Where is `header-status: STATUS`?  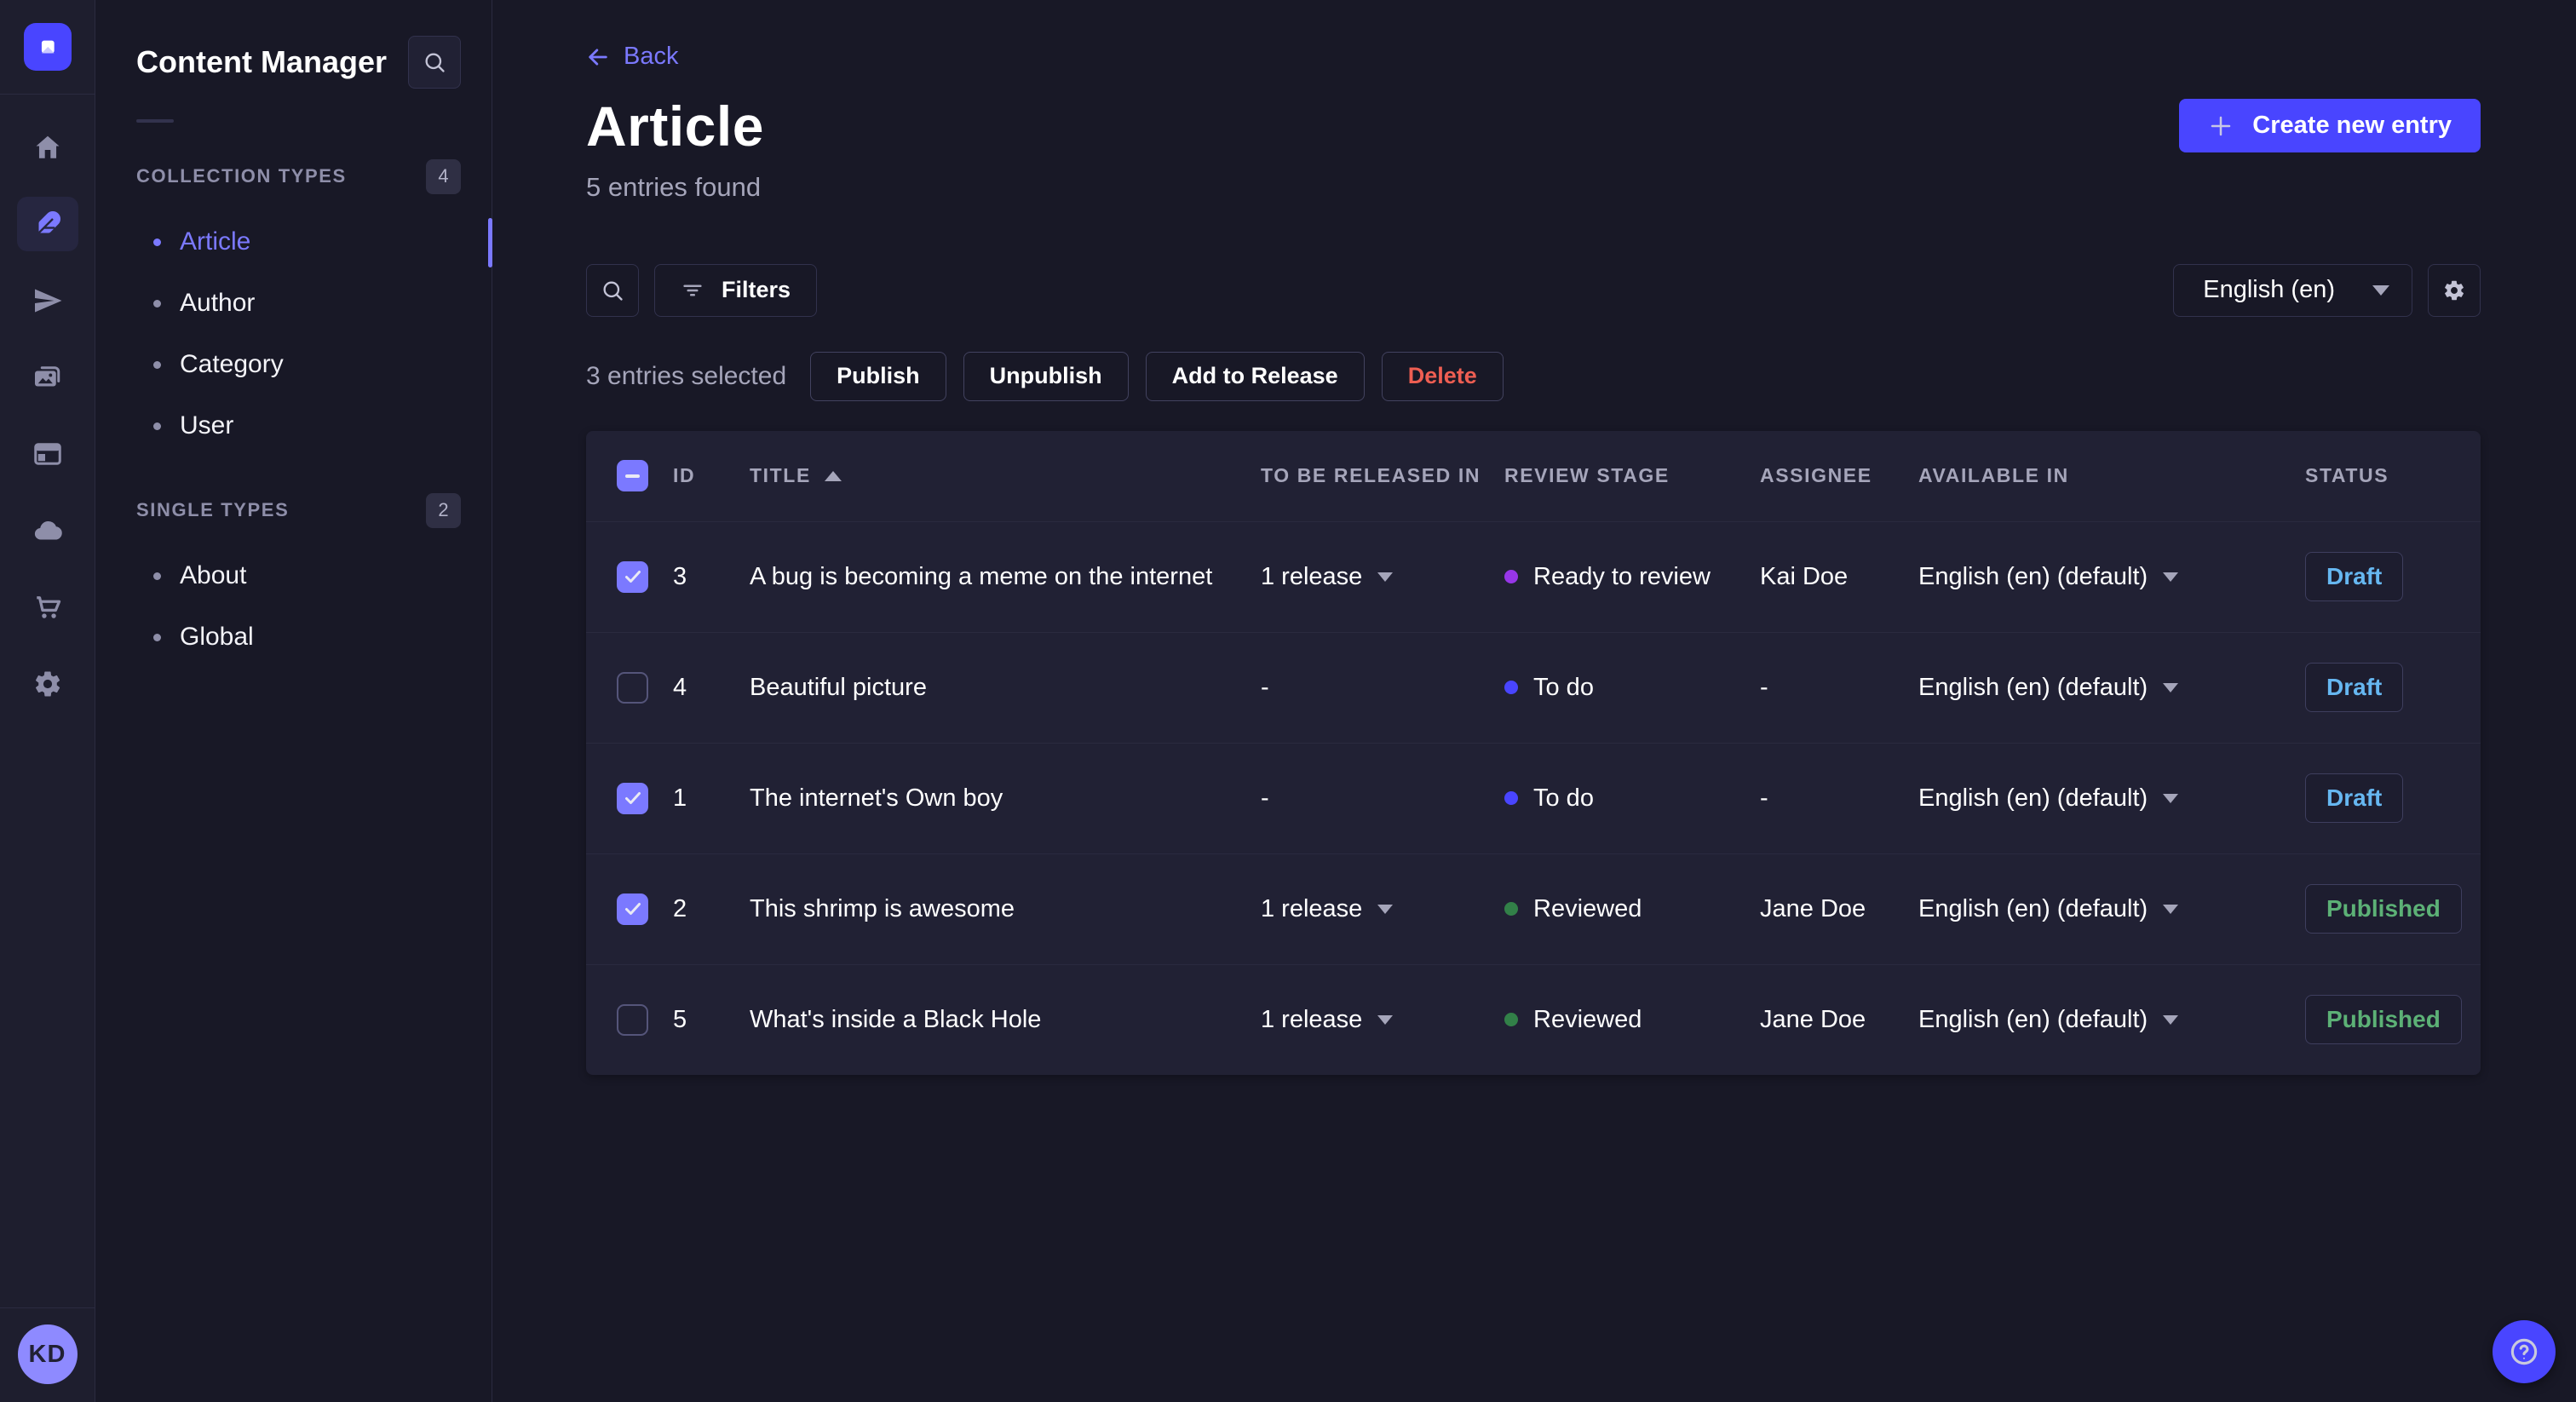
header-status: STATUS is located at coordinates (2387, 475).